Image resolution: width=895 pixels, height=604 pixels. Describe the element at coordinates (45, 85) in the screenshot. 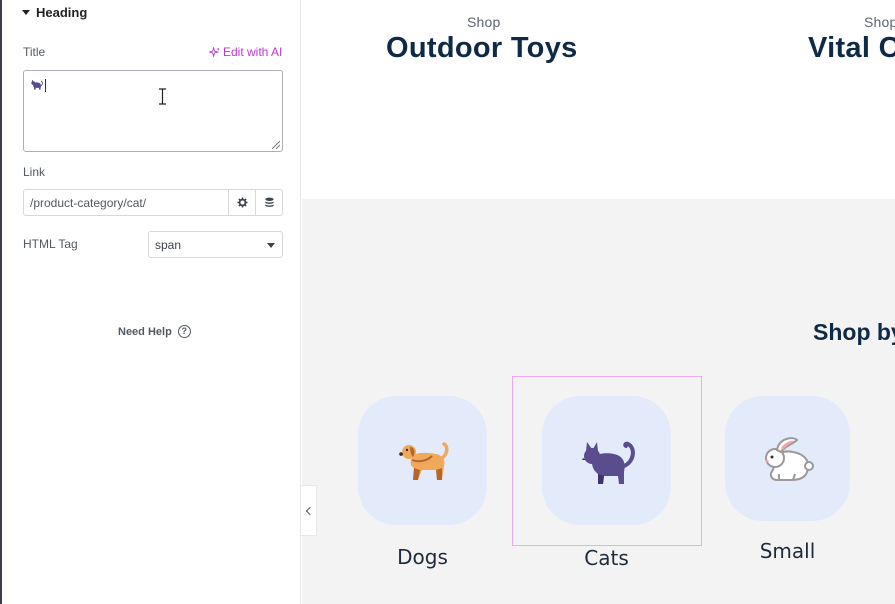

I see `text-caret` at that location.